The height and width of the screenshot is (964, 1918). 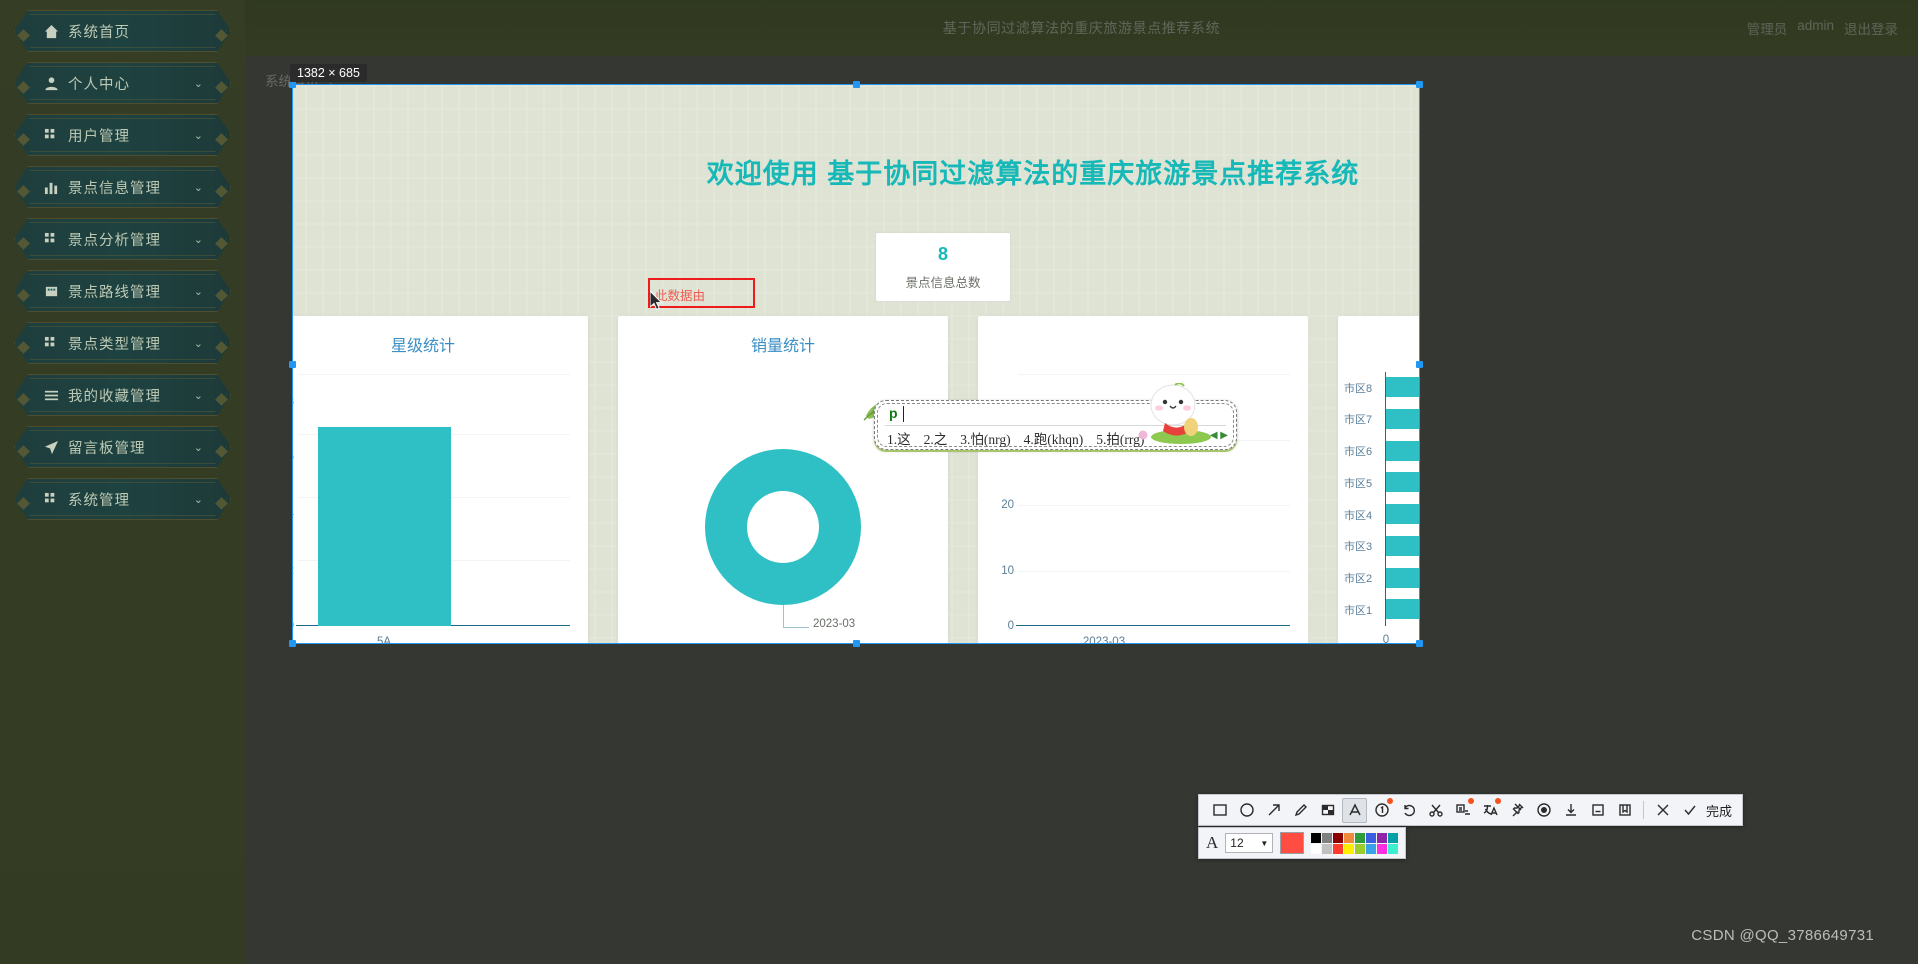 I want to click on ocr-icon, so click(x=1462, y=809).